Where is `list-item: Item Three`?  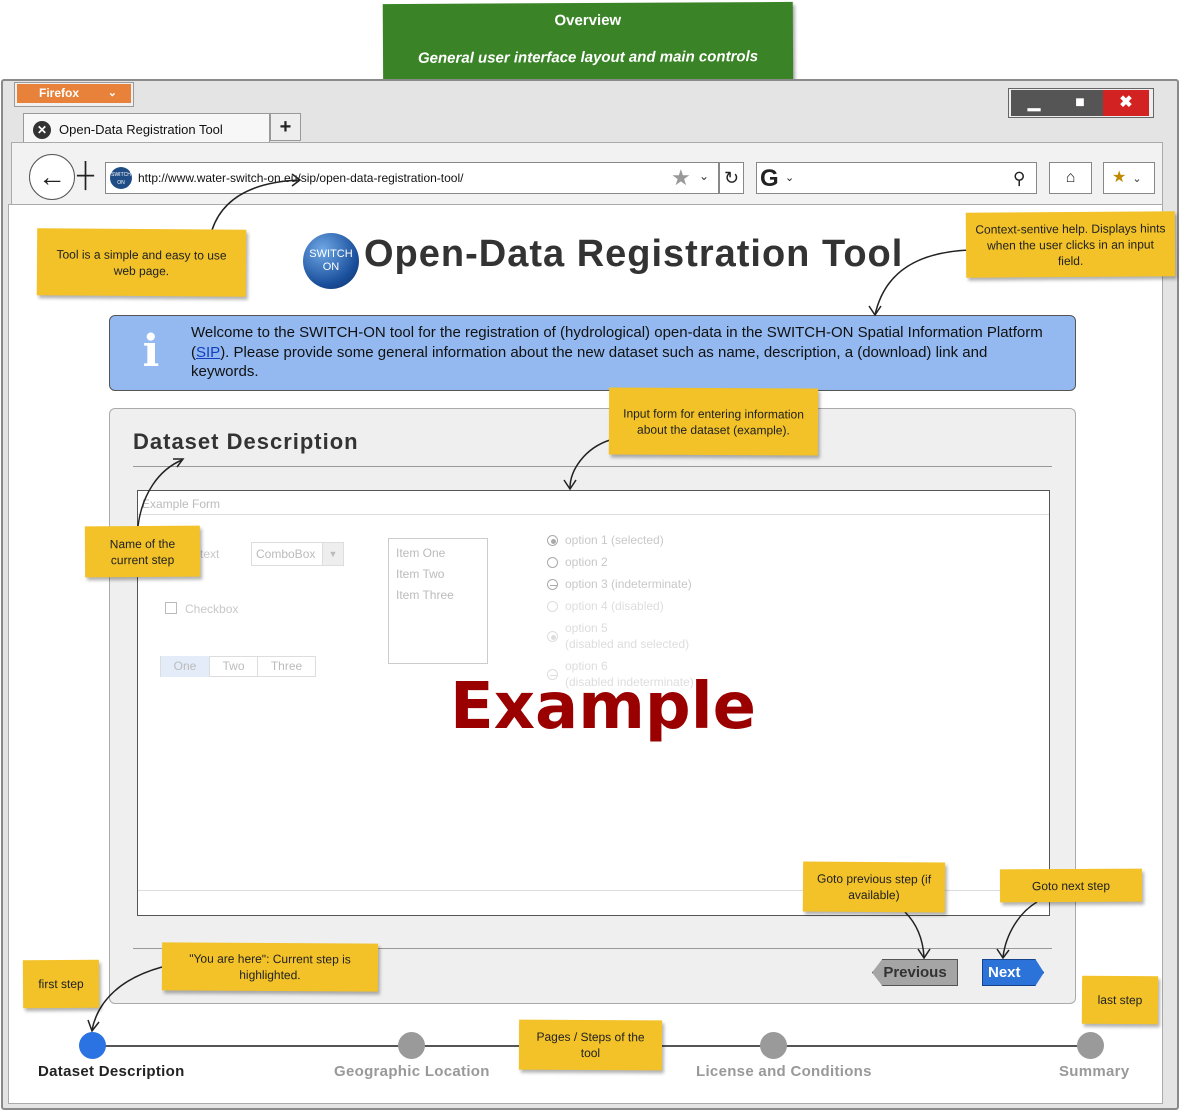 list-item: Item Three is located at coordinates (438, 595).